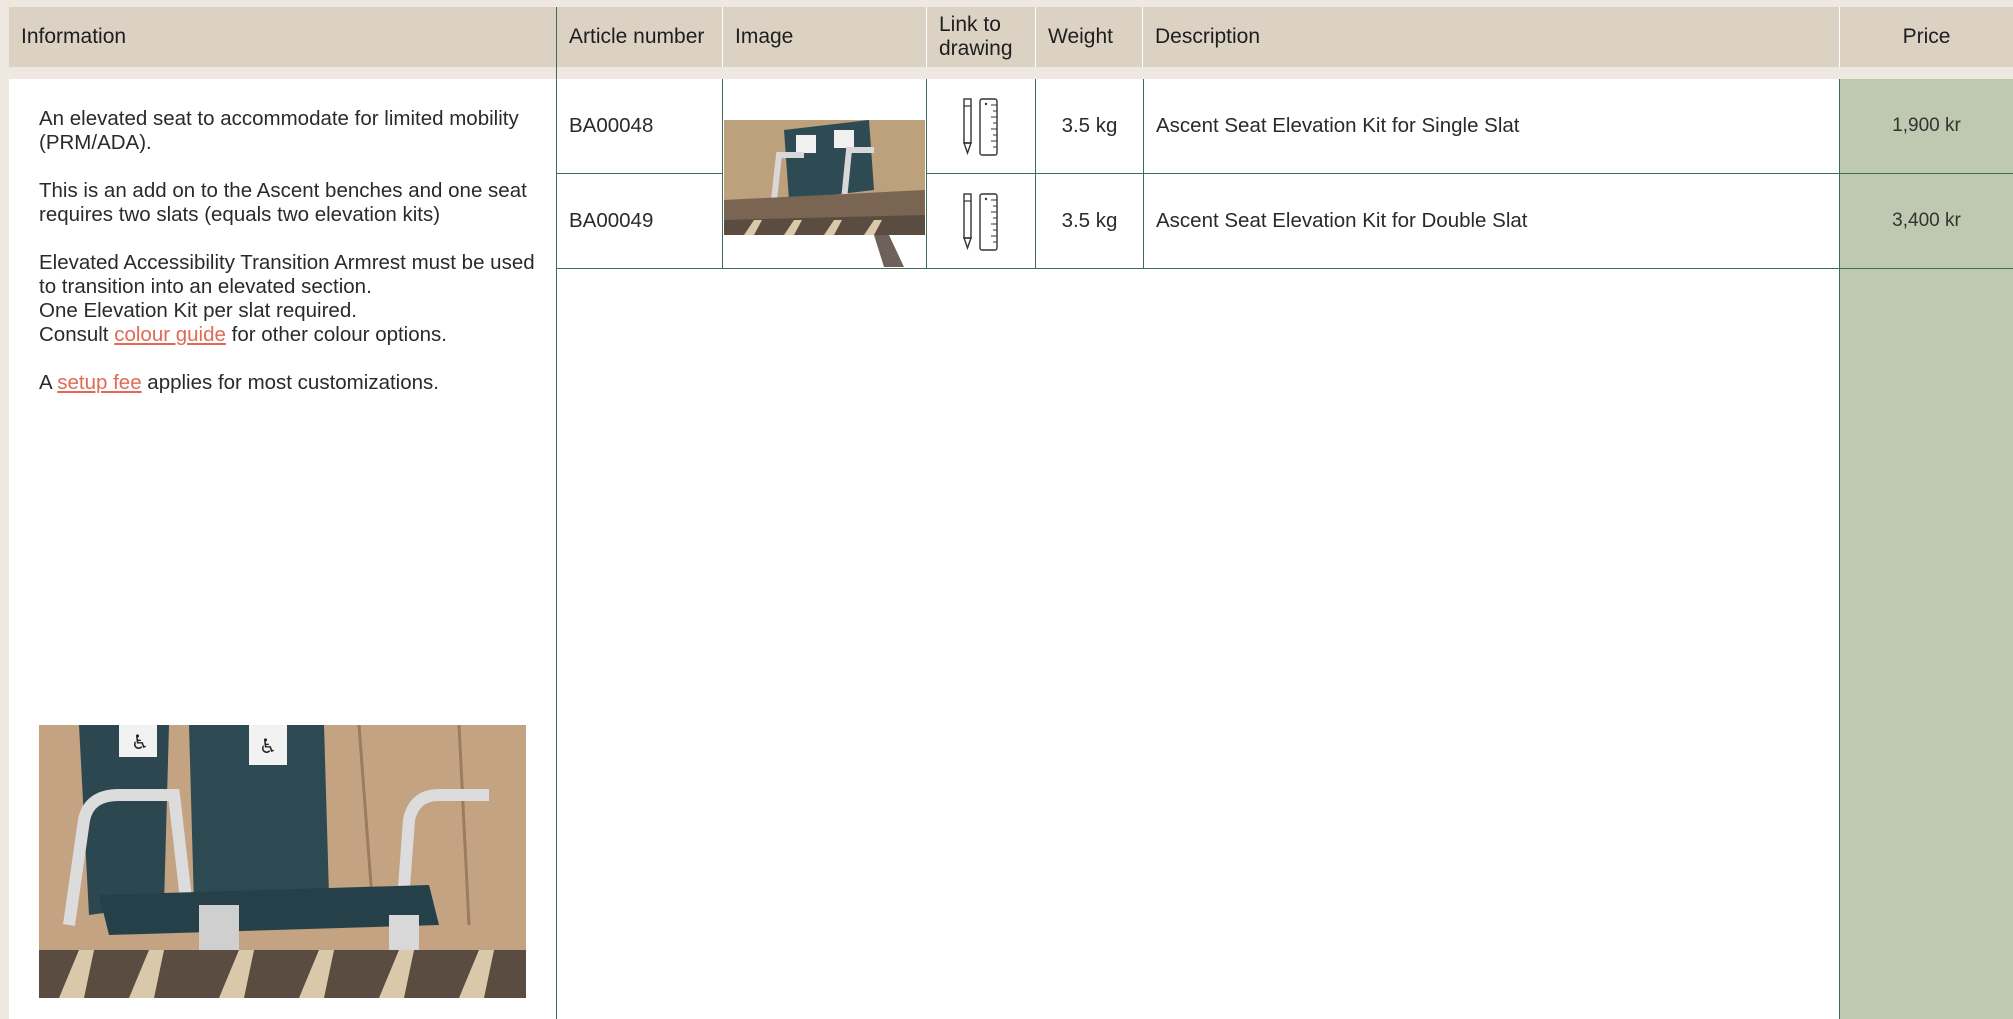 Image resolution: width=2013 pixels, height=1019 pixels. What do you see at coordinates (282, 861) in the screenshot?
I see `product-photo: ♿ ♿` at bounding box center [282, 861].